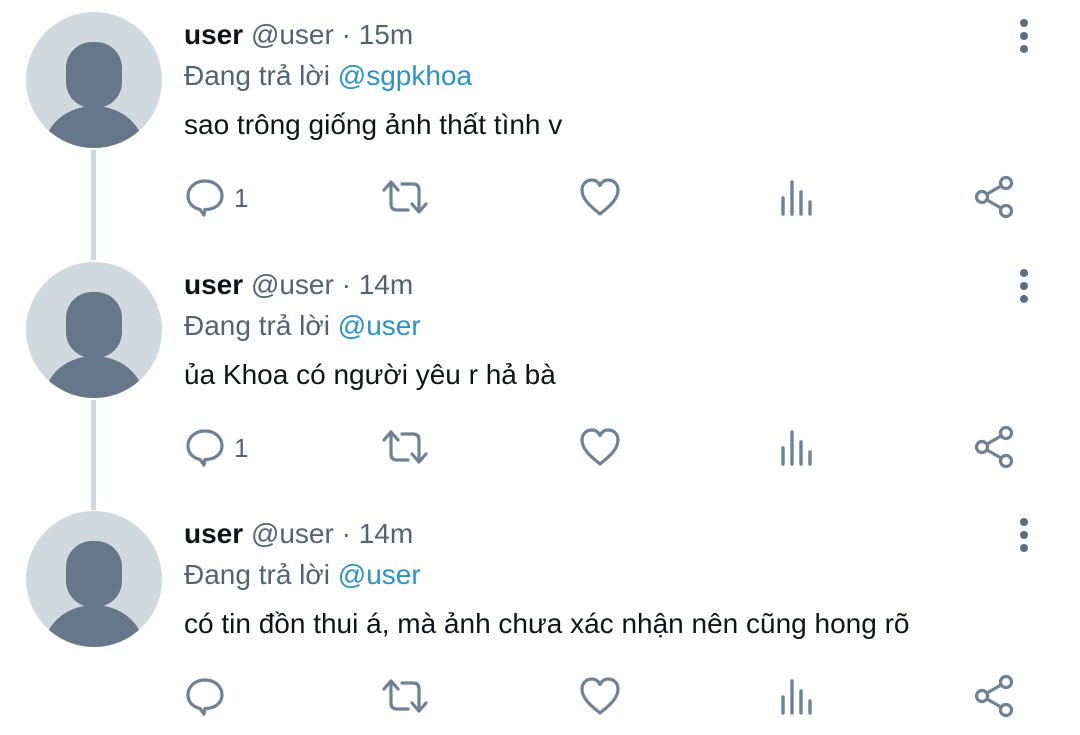 The height and width of the screenshot is (735, 1080). I want to click on reply-button, so click(209, 696).